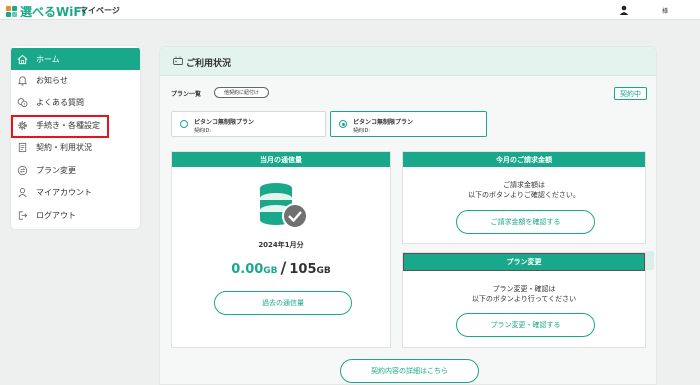  What do you see at coordinates (241, 92) in the screenshot?
I see `link-contract-pill: 他契約に紐付け` at bounding box center [241, 92].